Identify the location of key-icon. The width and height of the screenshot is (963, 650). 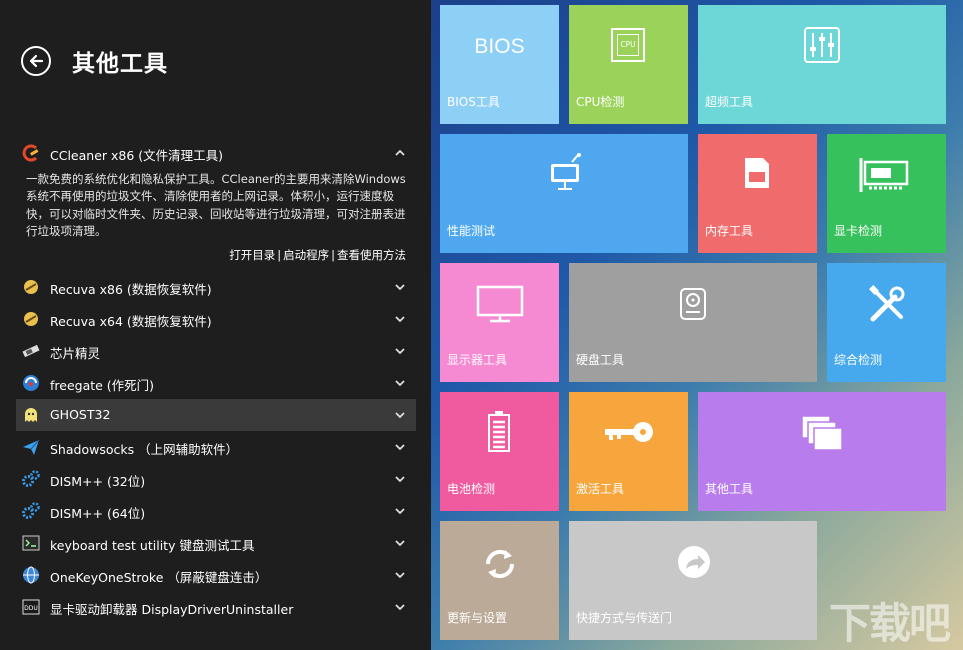
(629, 432).